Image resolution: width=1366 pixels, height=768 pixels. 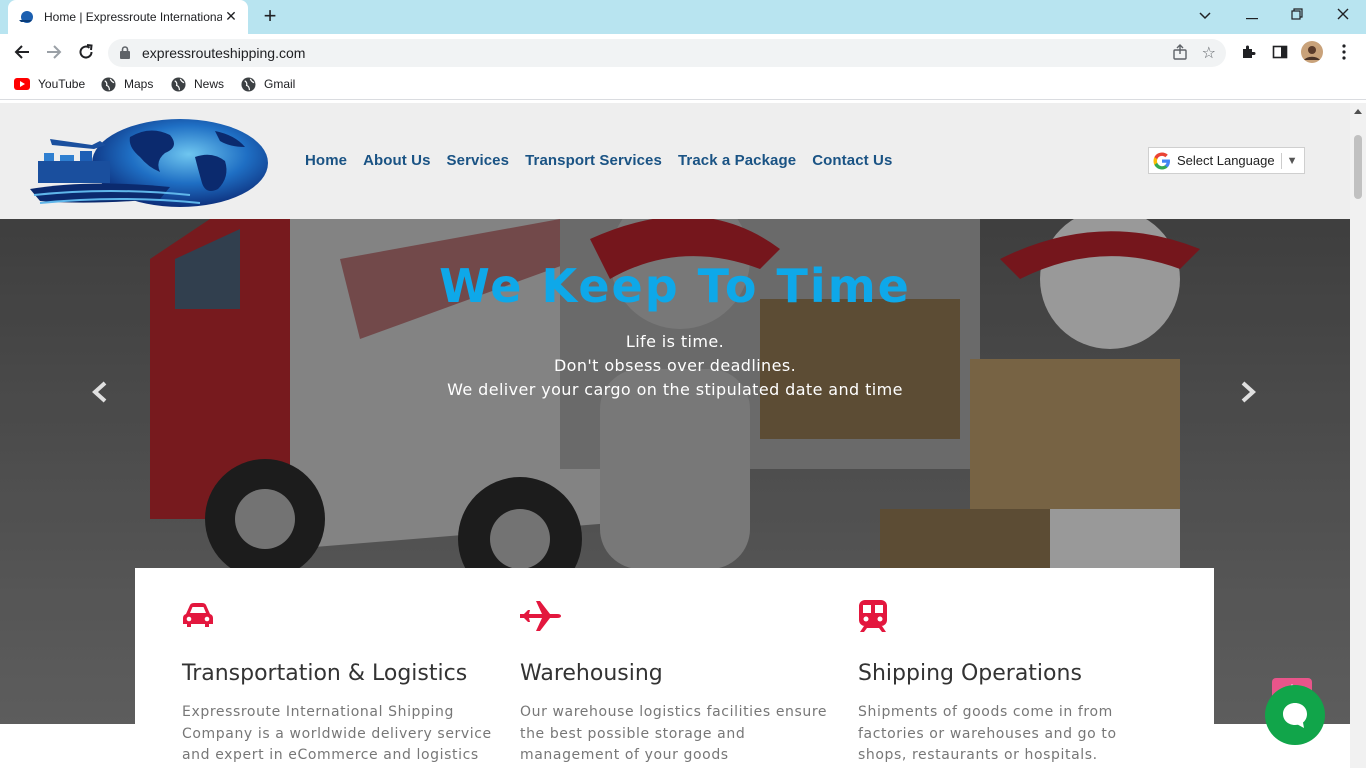 I want to click on nav-home: Home, so click(x=326, y=160).